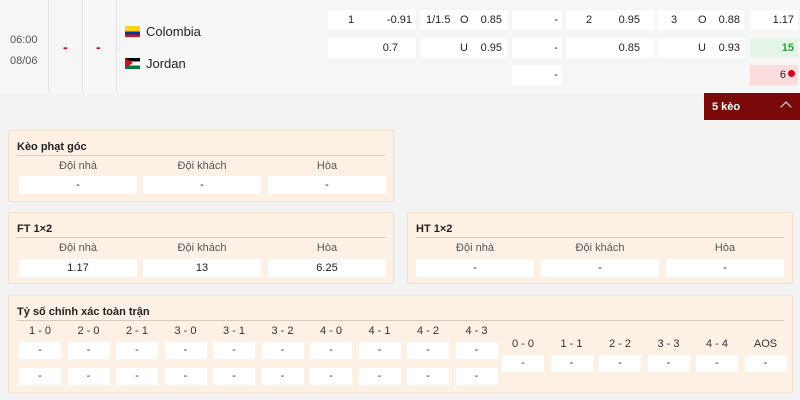  What do you see at coordinates (202, 268) in the screenshot?
I see `odds-value: 13` at bounding box center [202, 268].